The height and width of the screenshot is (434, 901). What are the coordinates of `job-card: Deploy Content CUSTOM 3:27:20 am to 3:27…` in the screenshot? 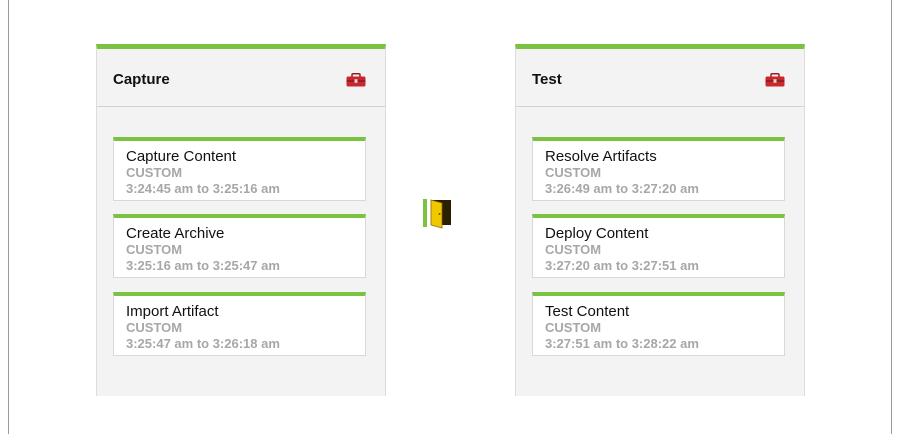 It's located at (658, 246).